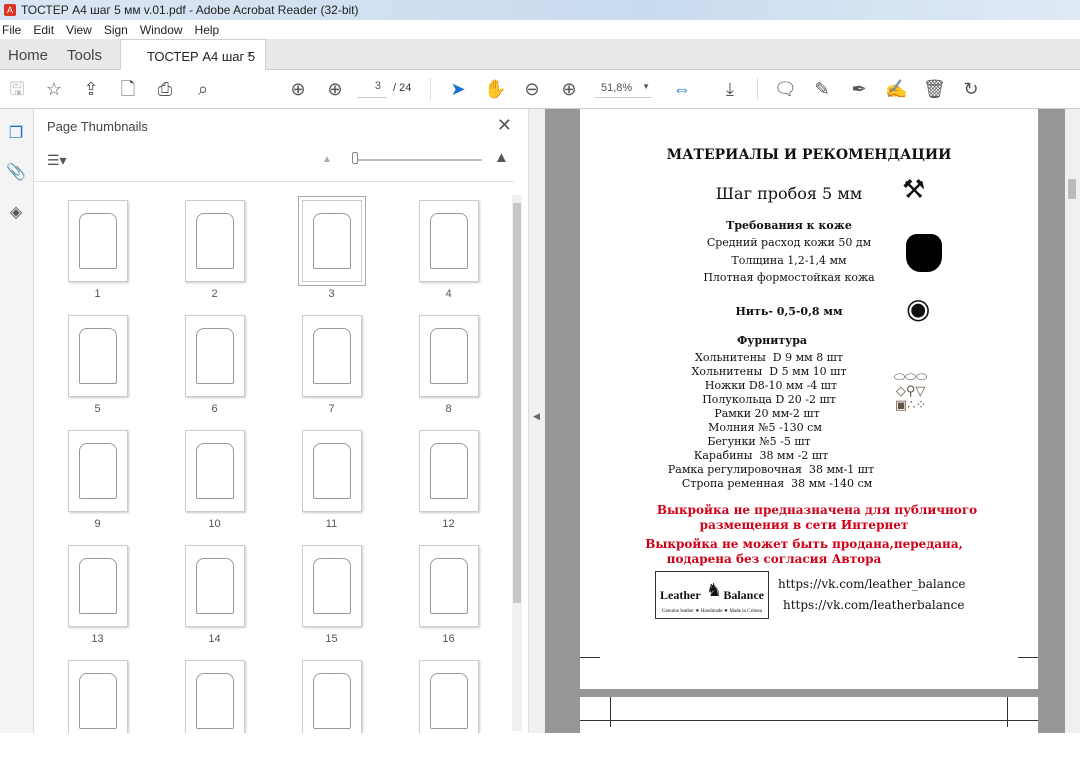 The image size is (1080, 757). Describe the element at coordinates (714, 590) in the screenshot. I see `griffin-icon: ♞` at that location.